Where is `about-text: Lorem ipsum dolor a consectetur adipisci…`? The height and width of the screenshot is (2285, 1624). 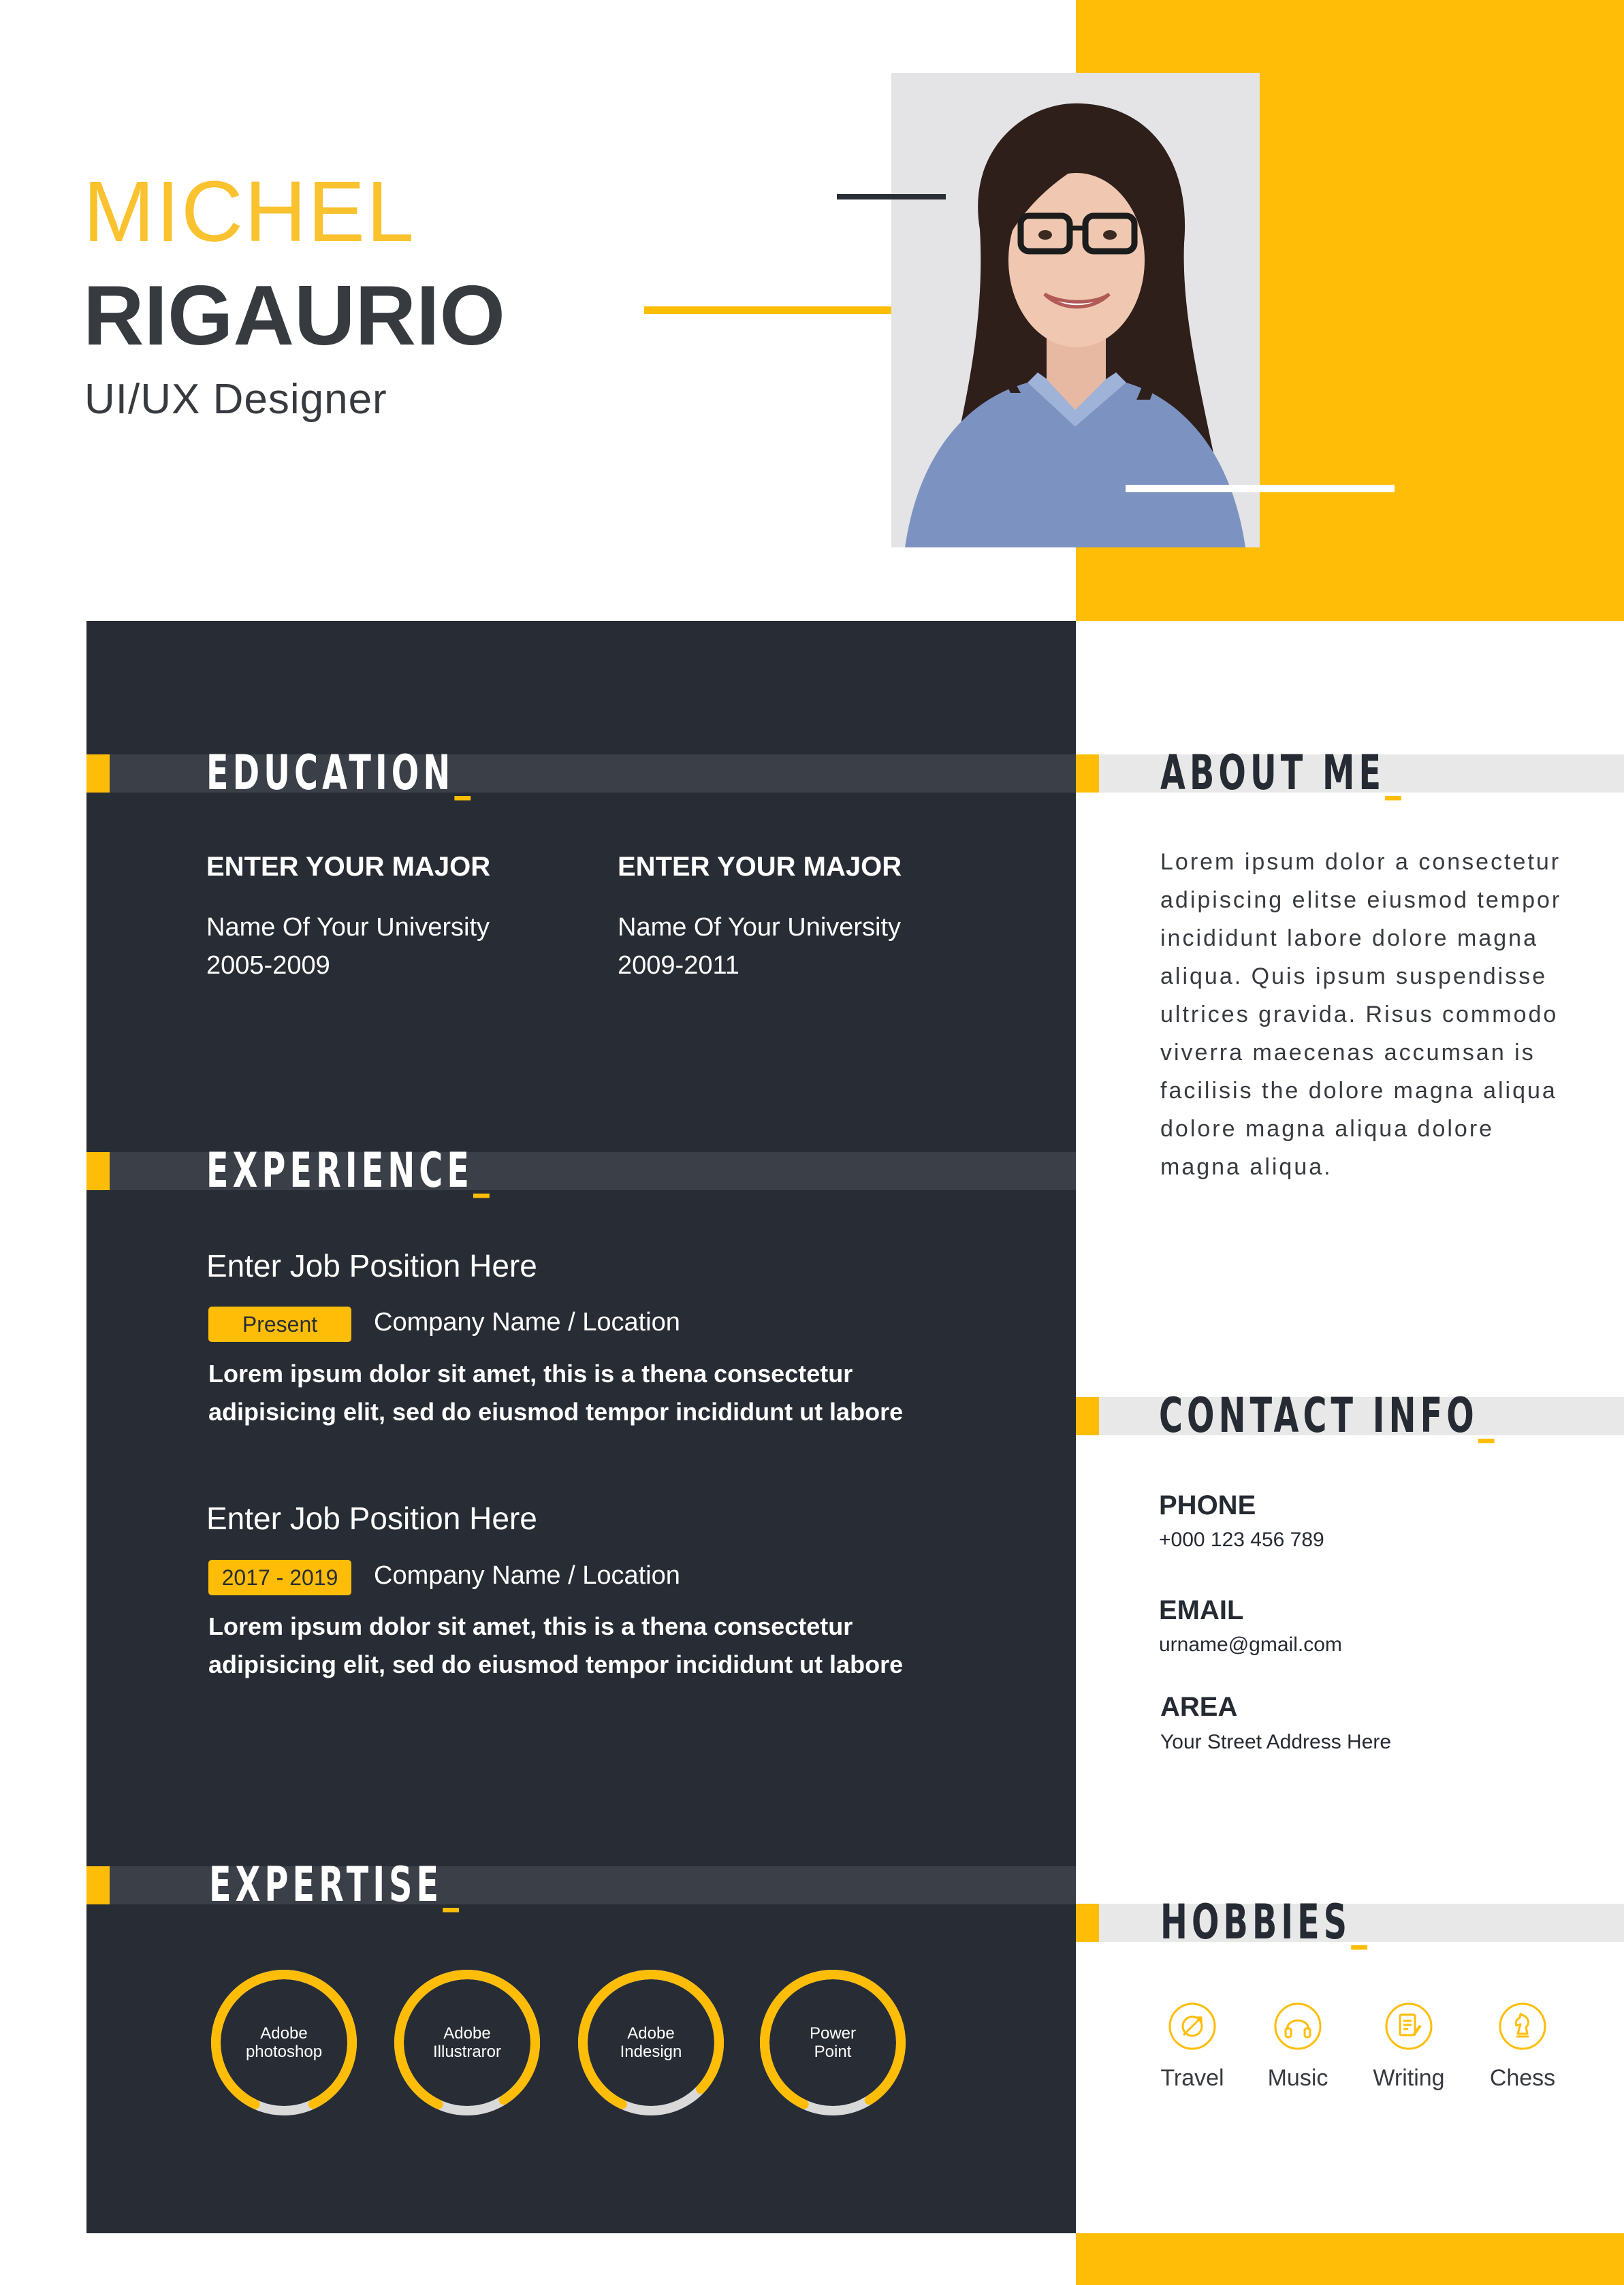 about-text: Lorem ipsum dolor a consectetur adipisci… is located at coordinates (1361, 1015).